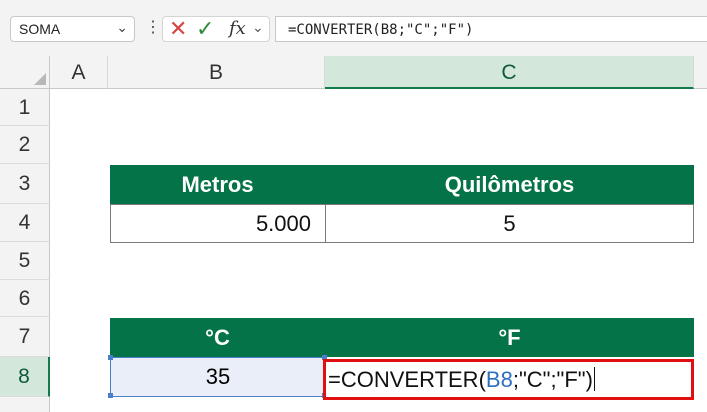 The height and width of the screenshot is (412, 707). What do you see at coordinates (218, 377) in the screenshot?
I see `cell-b8: 35` at bounding box center [218, 377].